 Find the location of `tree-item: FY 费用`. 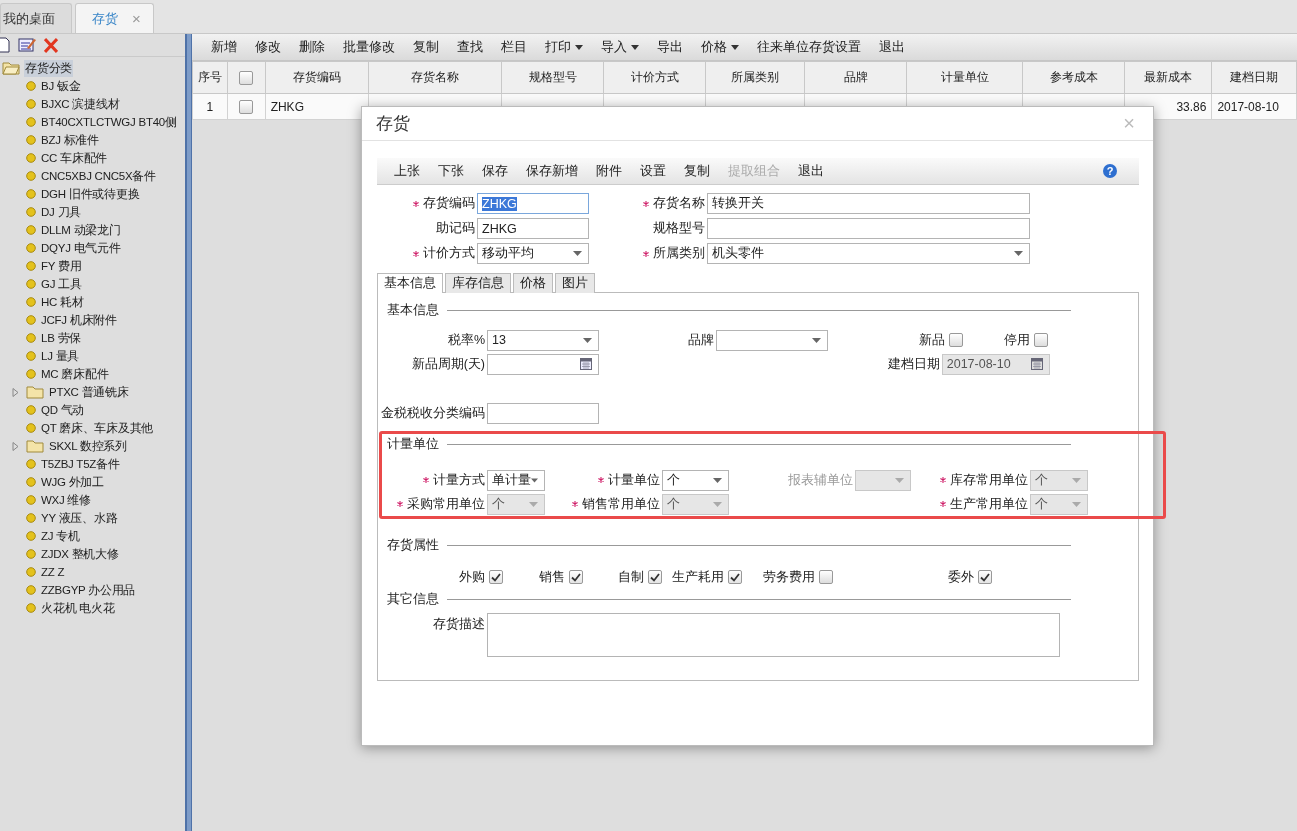

tree-item: FY 费用 is located at coordinates (61, 266).